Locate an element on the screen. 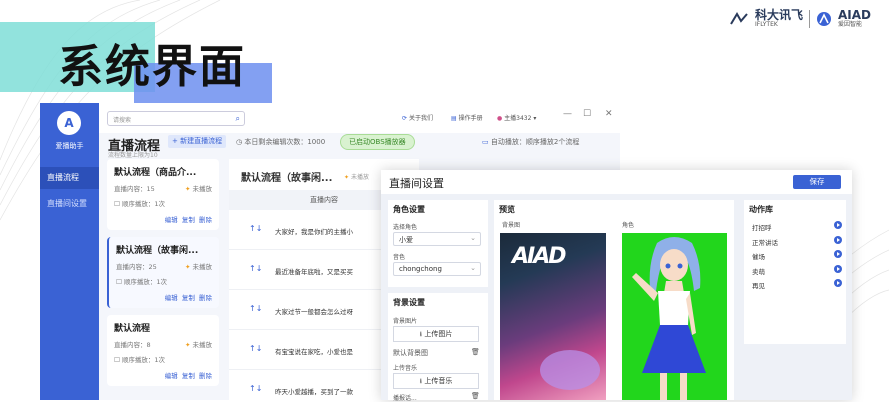  sidebar: A 爱播助手 直播流程 直播间设置 is located at coordinates (69, 251).